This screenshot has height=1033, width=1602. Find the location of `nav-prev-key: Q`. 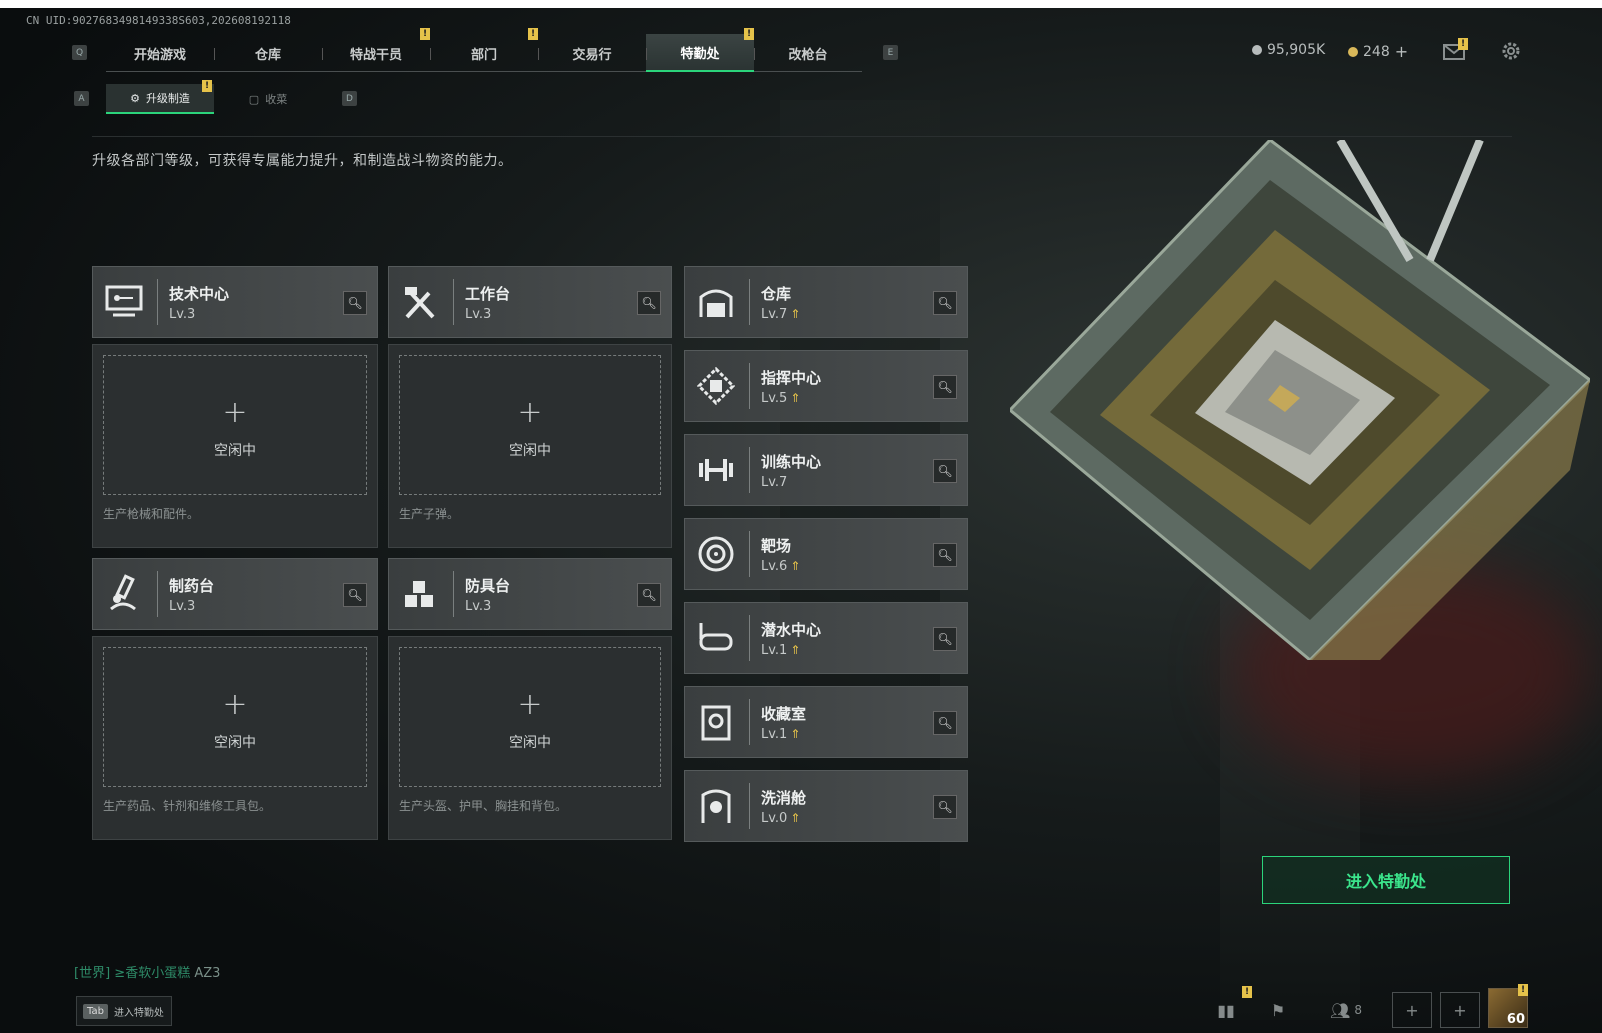

nav-prev-key: Q is located at coordinates (79, 52).